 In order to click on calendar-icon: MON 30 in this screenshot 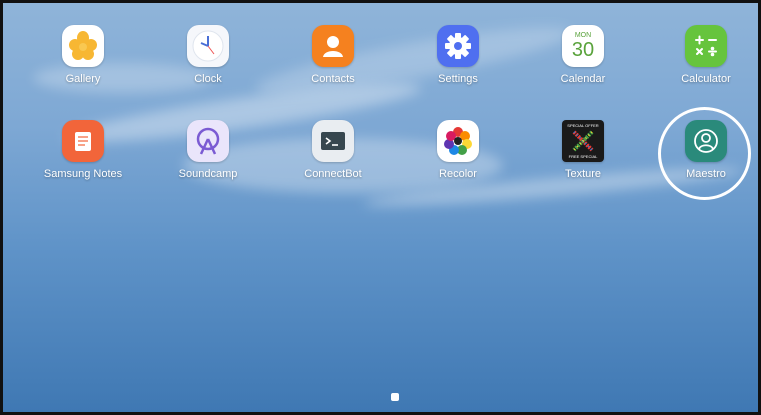, I will do `click(583, 46)`.